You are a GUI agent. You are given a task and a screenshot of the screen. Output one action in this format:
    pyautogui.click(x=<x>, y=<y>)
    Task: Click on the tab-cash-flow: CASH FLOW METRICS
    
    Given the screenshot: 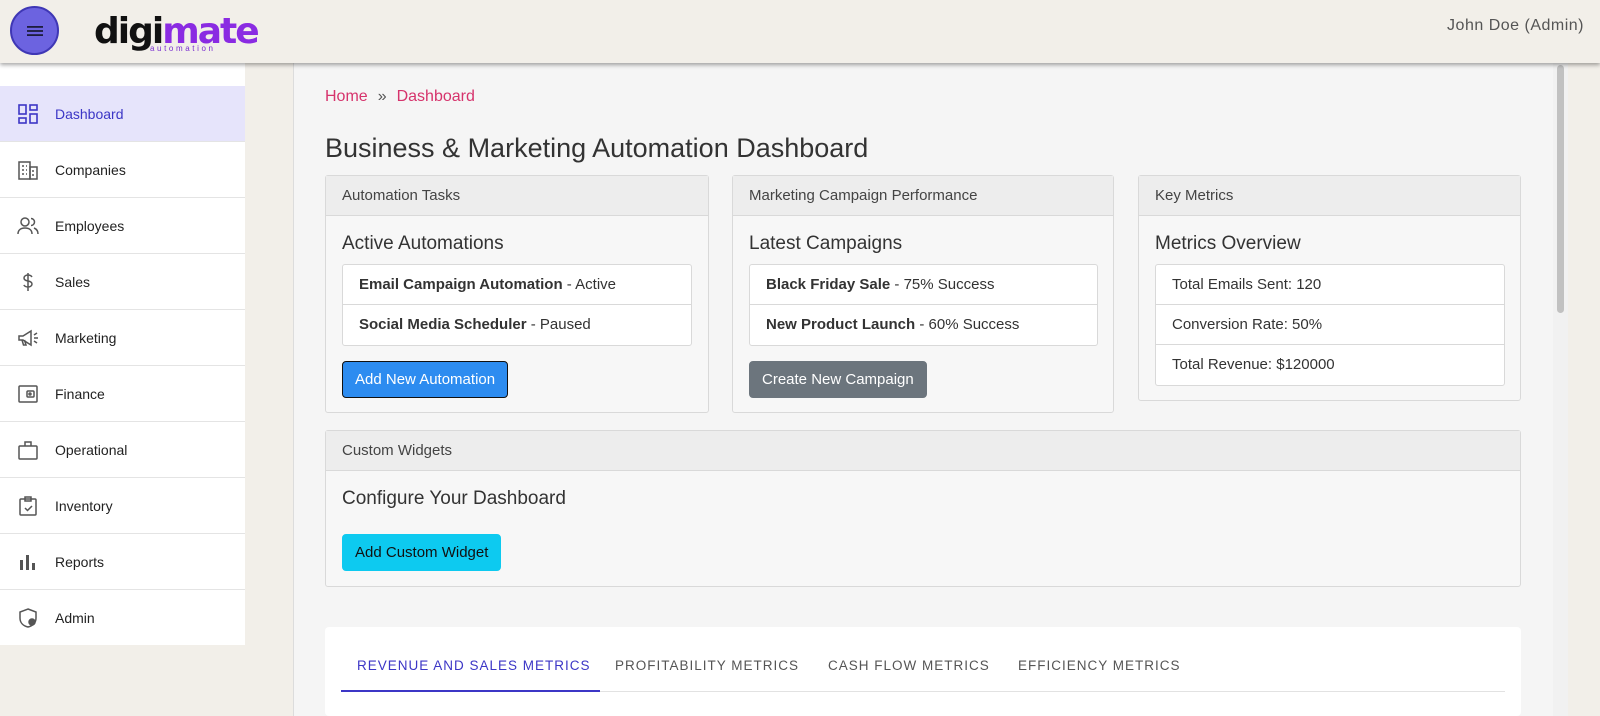 What is the action you would take?
    pyautogui.click(x=909, y=665)
    